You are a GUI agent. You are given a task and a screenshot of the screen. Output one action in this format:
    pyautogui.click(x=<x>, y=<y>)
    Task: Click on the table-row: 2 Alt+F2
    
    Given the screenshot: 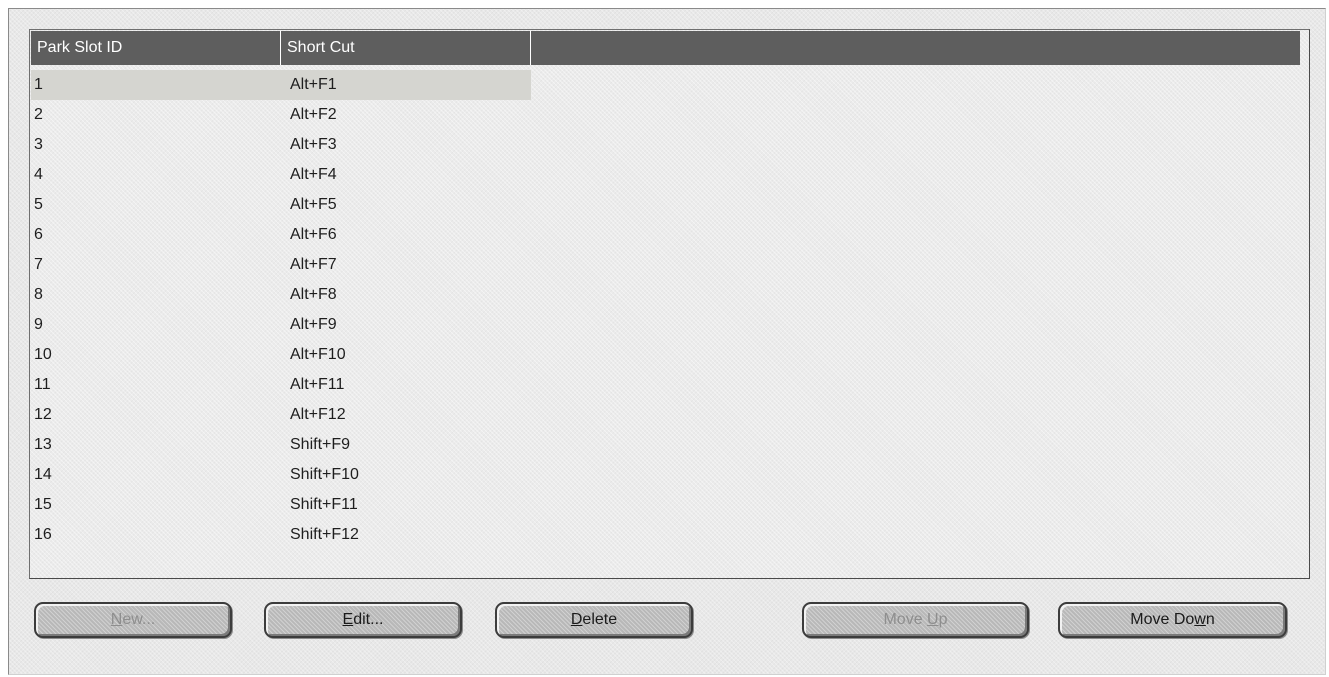 What is the action you would take?
    pyautogui.click(x=665, y=115)
    